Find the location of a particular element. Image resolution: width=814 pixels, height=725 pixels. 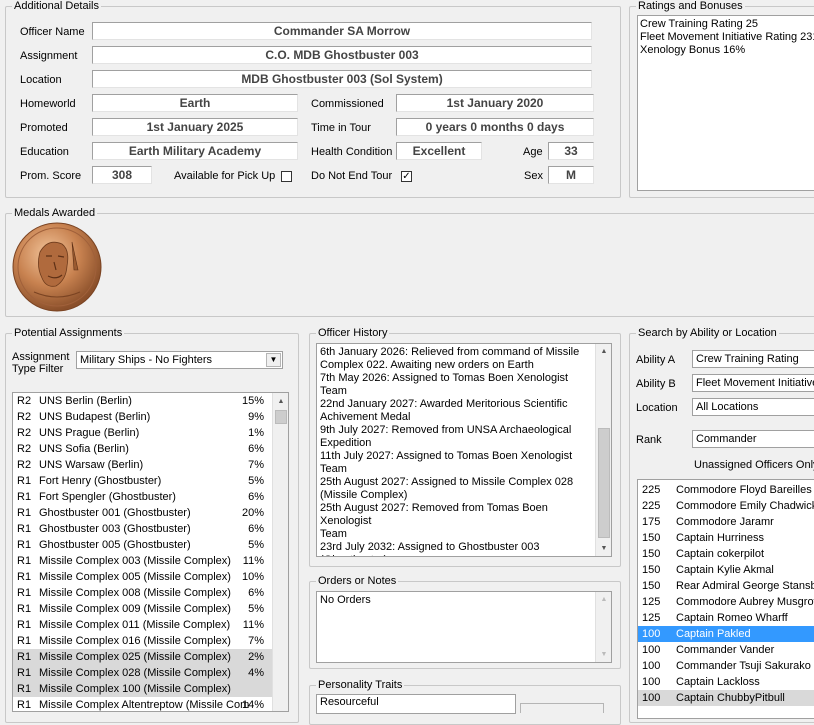

health-field: Excellent is located at coordinates (439, 151).